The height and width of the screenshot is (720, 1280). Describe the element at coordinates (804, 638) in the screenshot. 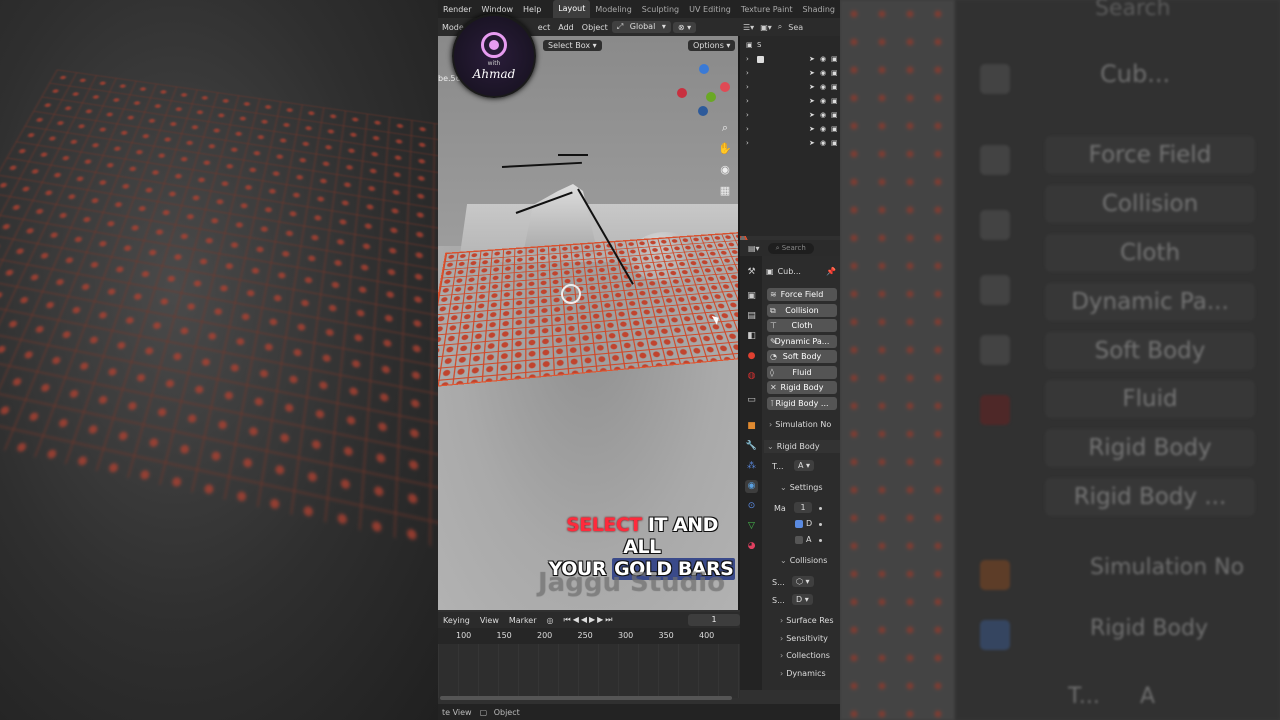

I see `subsection-header: › Sensitivity` at that location.